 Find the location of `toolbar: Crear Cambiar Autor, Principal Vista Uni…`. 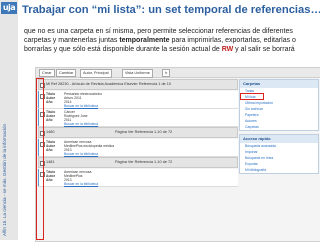

toolbar: Crear Cambiar Autor, Principal Vista Uni… is located at coordinates (178, 73).